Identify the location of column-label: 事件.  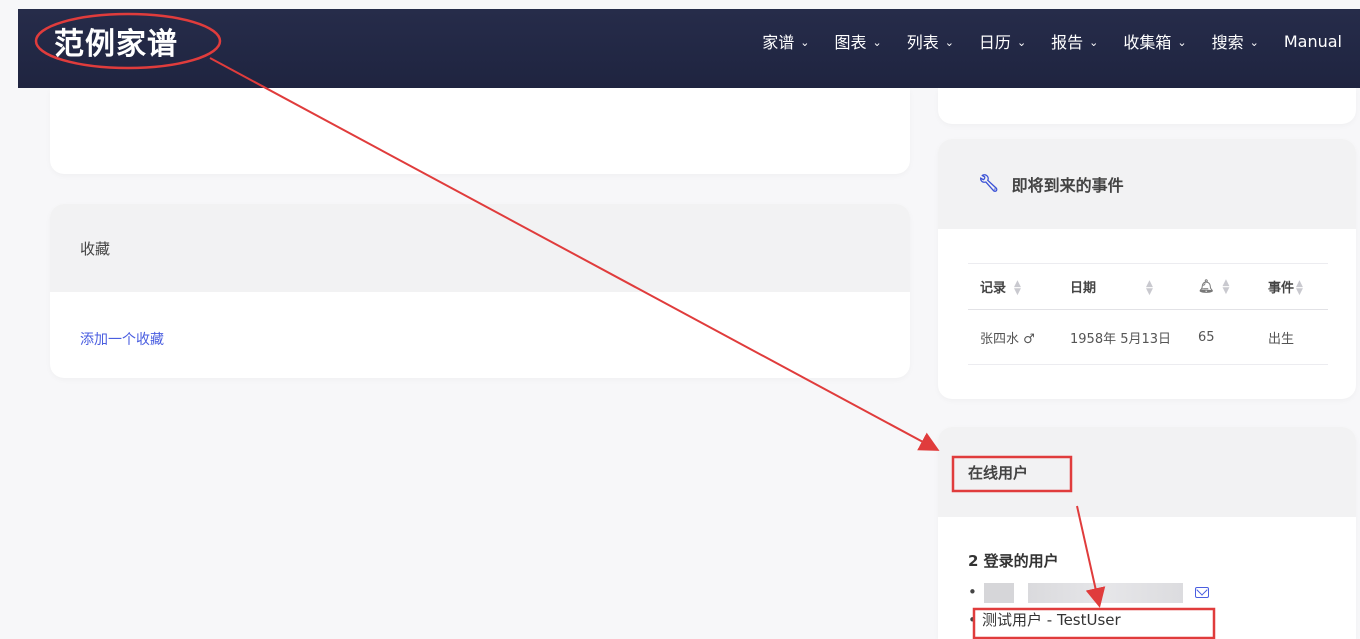
(1281, 288).